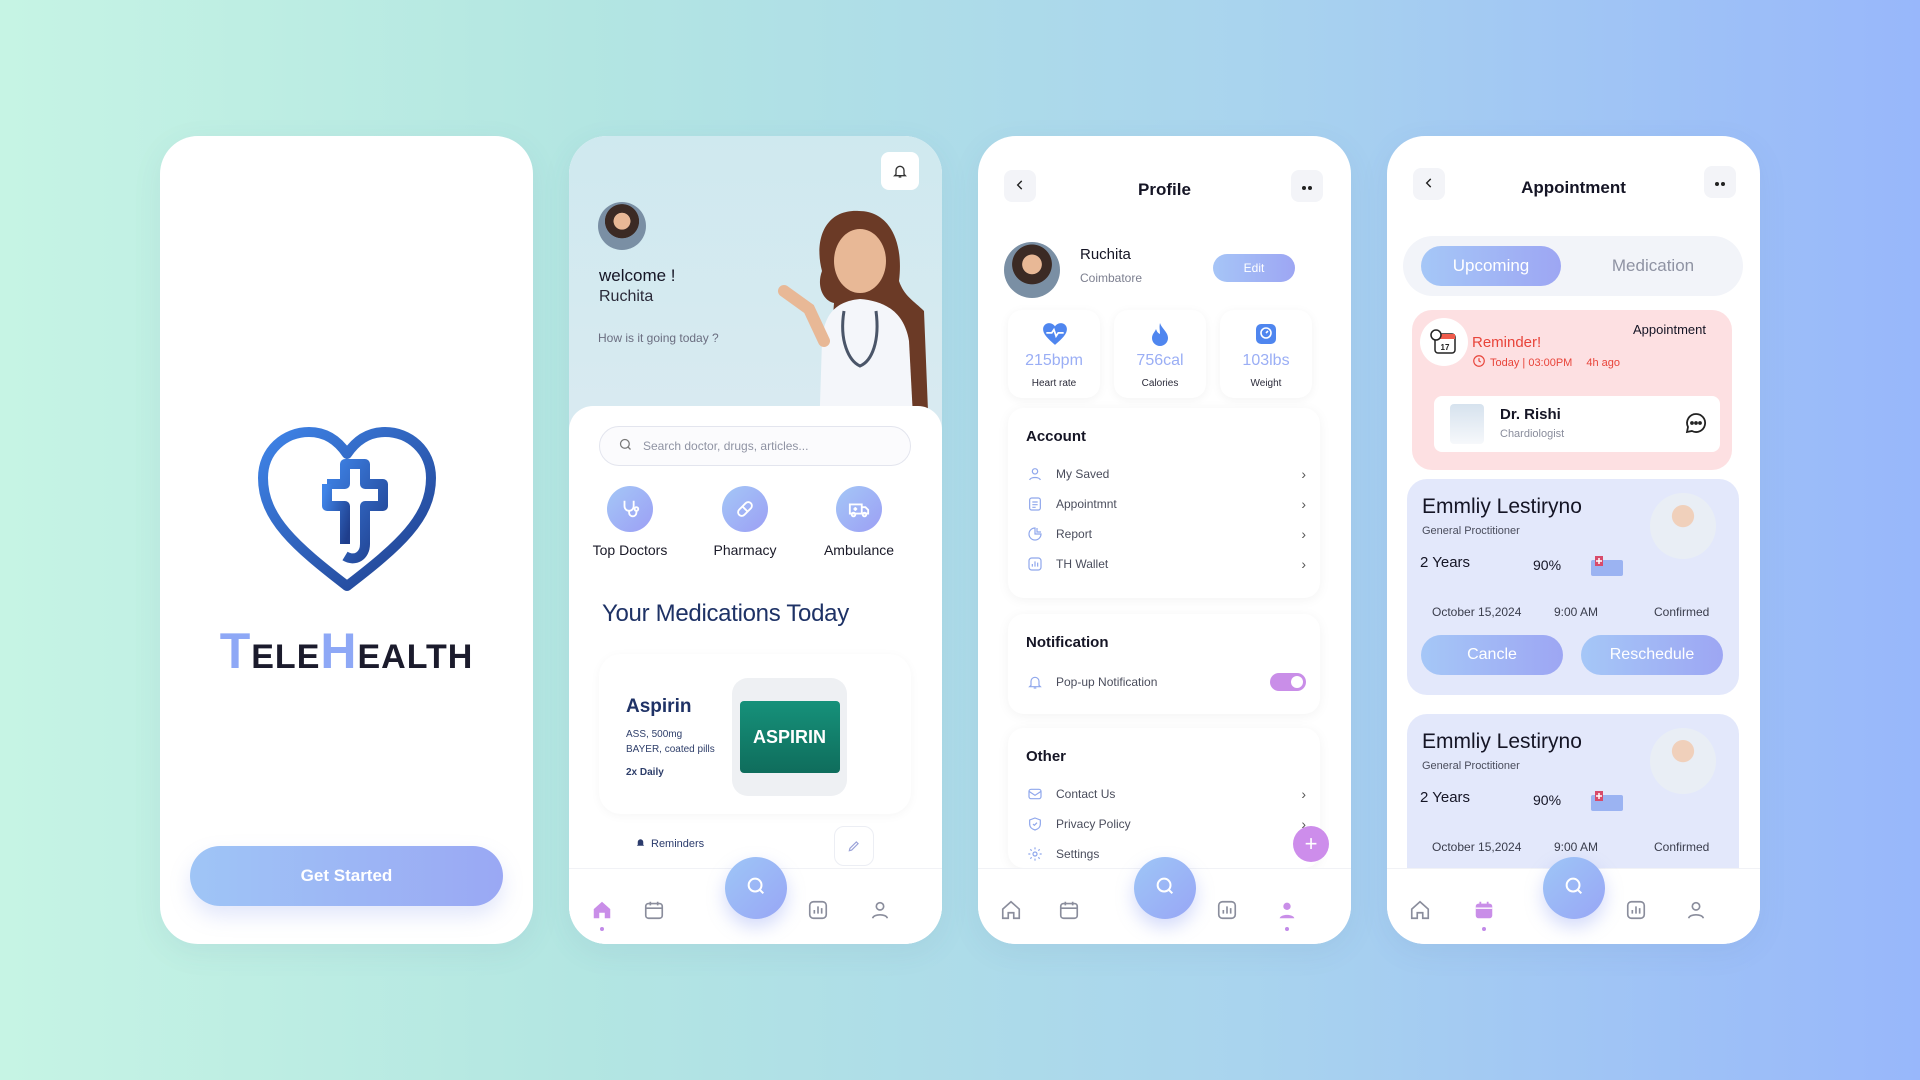 The height and width of the screenshot is (1080, 1920). Describe the element at coordinates (1653, 266) in the screenshot. I see `tab-medication: Medication` at that location.